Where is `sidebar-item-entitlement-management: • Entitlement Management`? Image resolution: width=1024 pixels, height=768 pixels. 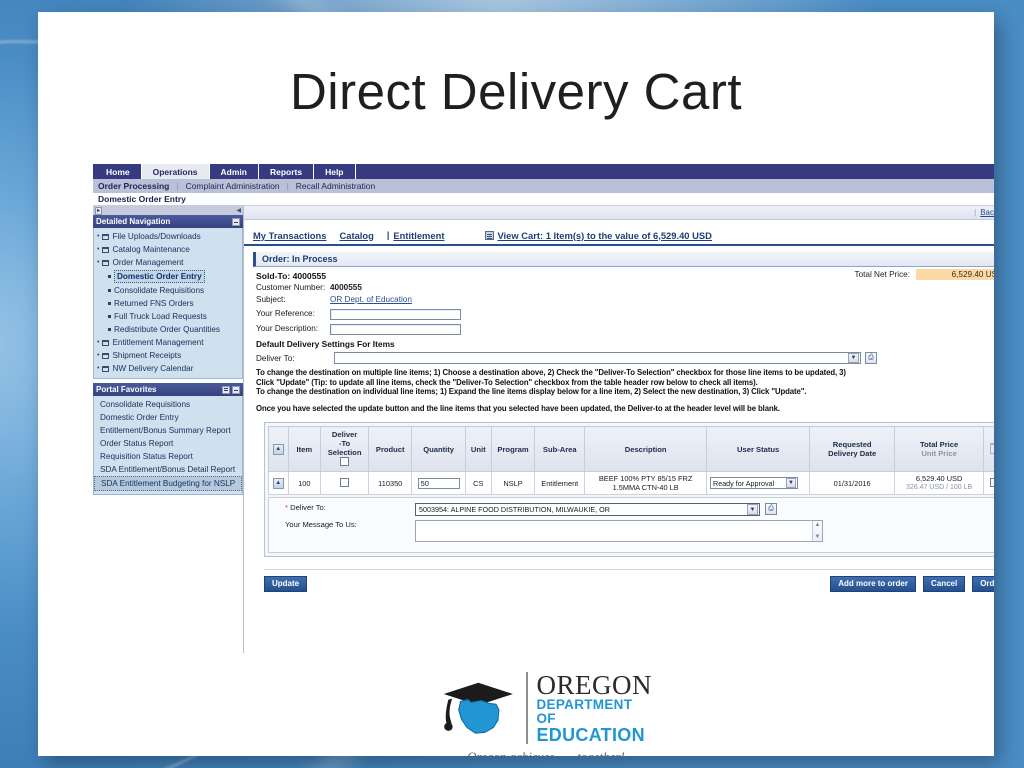
sidebar-item-entitlement-management: • Entitlement Management is located at coordinates (168, 342).